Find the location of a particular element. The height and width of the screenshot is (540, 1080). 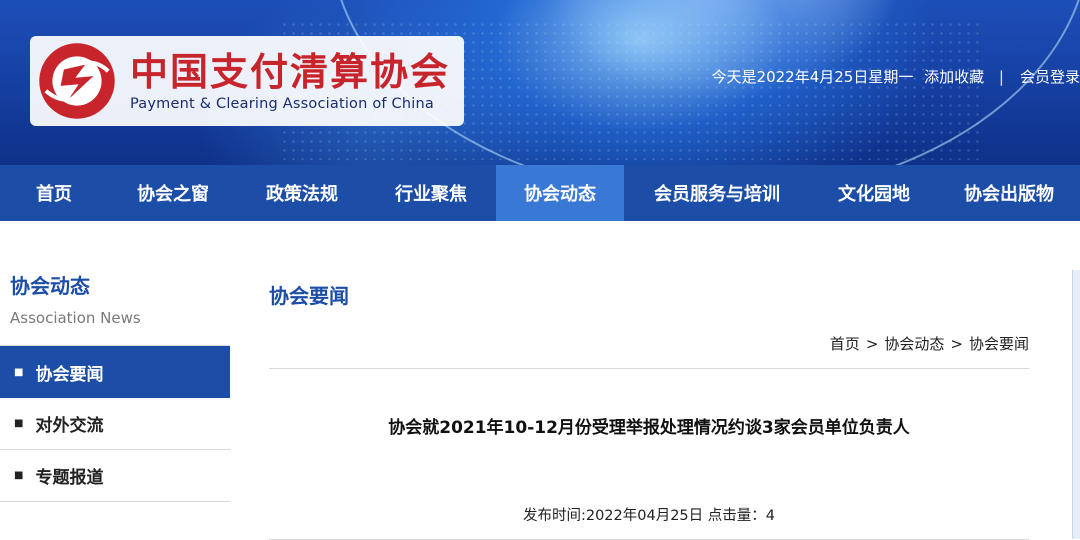

org-name-en: Payment & Clearing Association of China is located at coordinates (282, 104).